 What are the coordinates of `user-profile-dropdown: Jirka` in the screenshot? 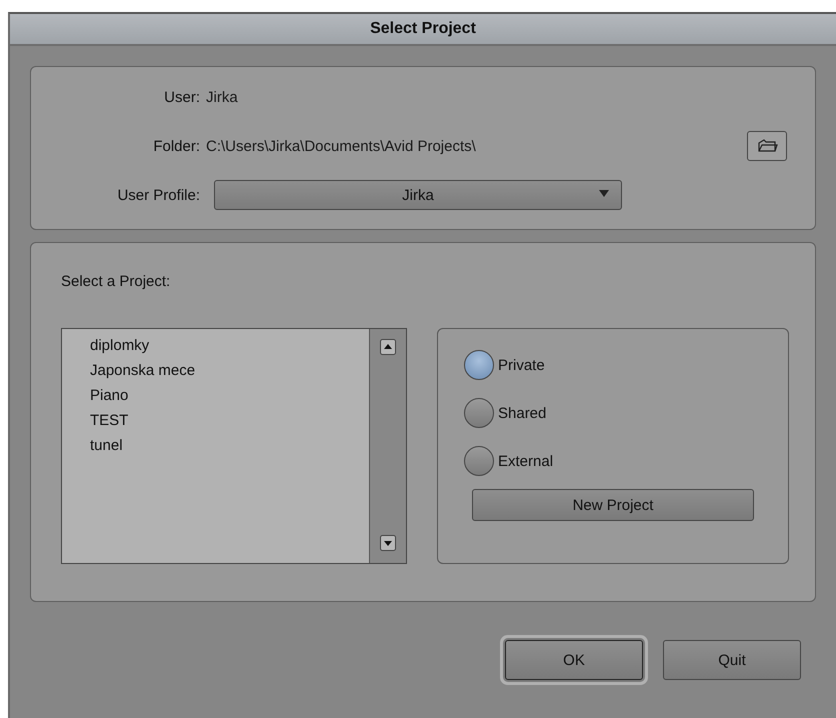 It's located at (418, 195).